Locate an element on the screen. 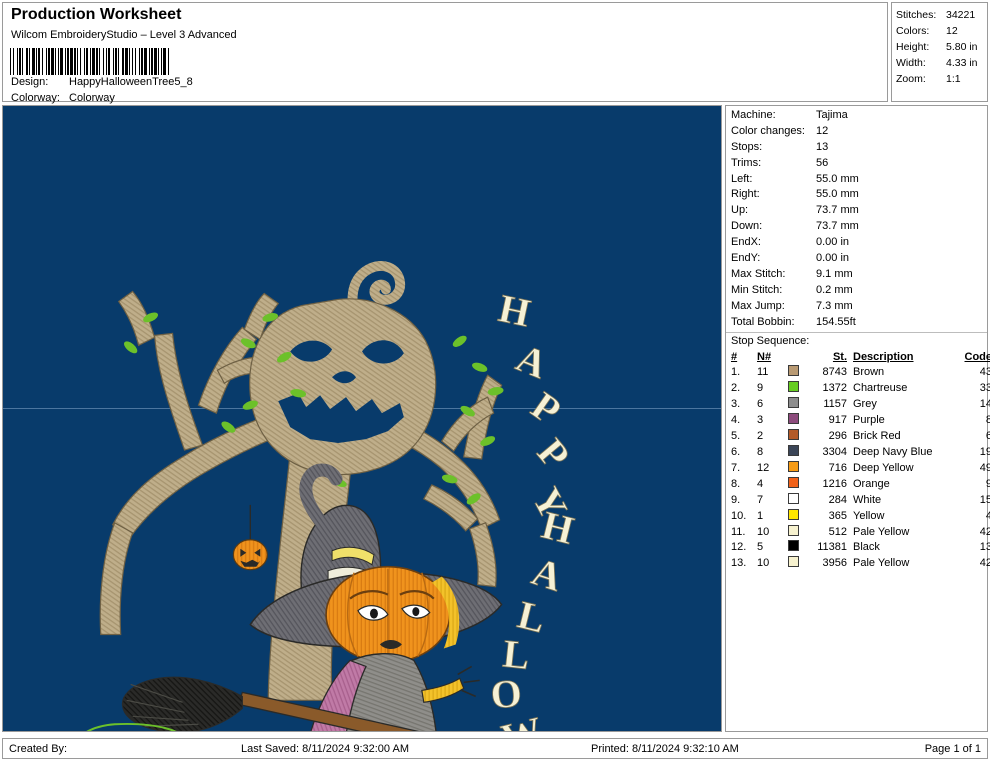 The image size is (990, 762). footer-created-by: Created By: is located at coordinates (38, 749).